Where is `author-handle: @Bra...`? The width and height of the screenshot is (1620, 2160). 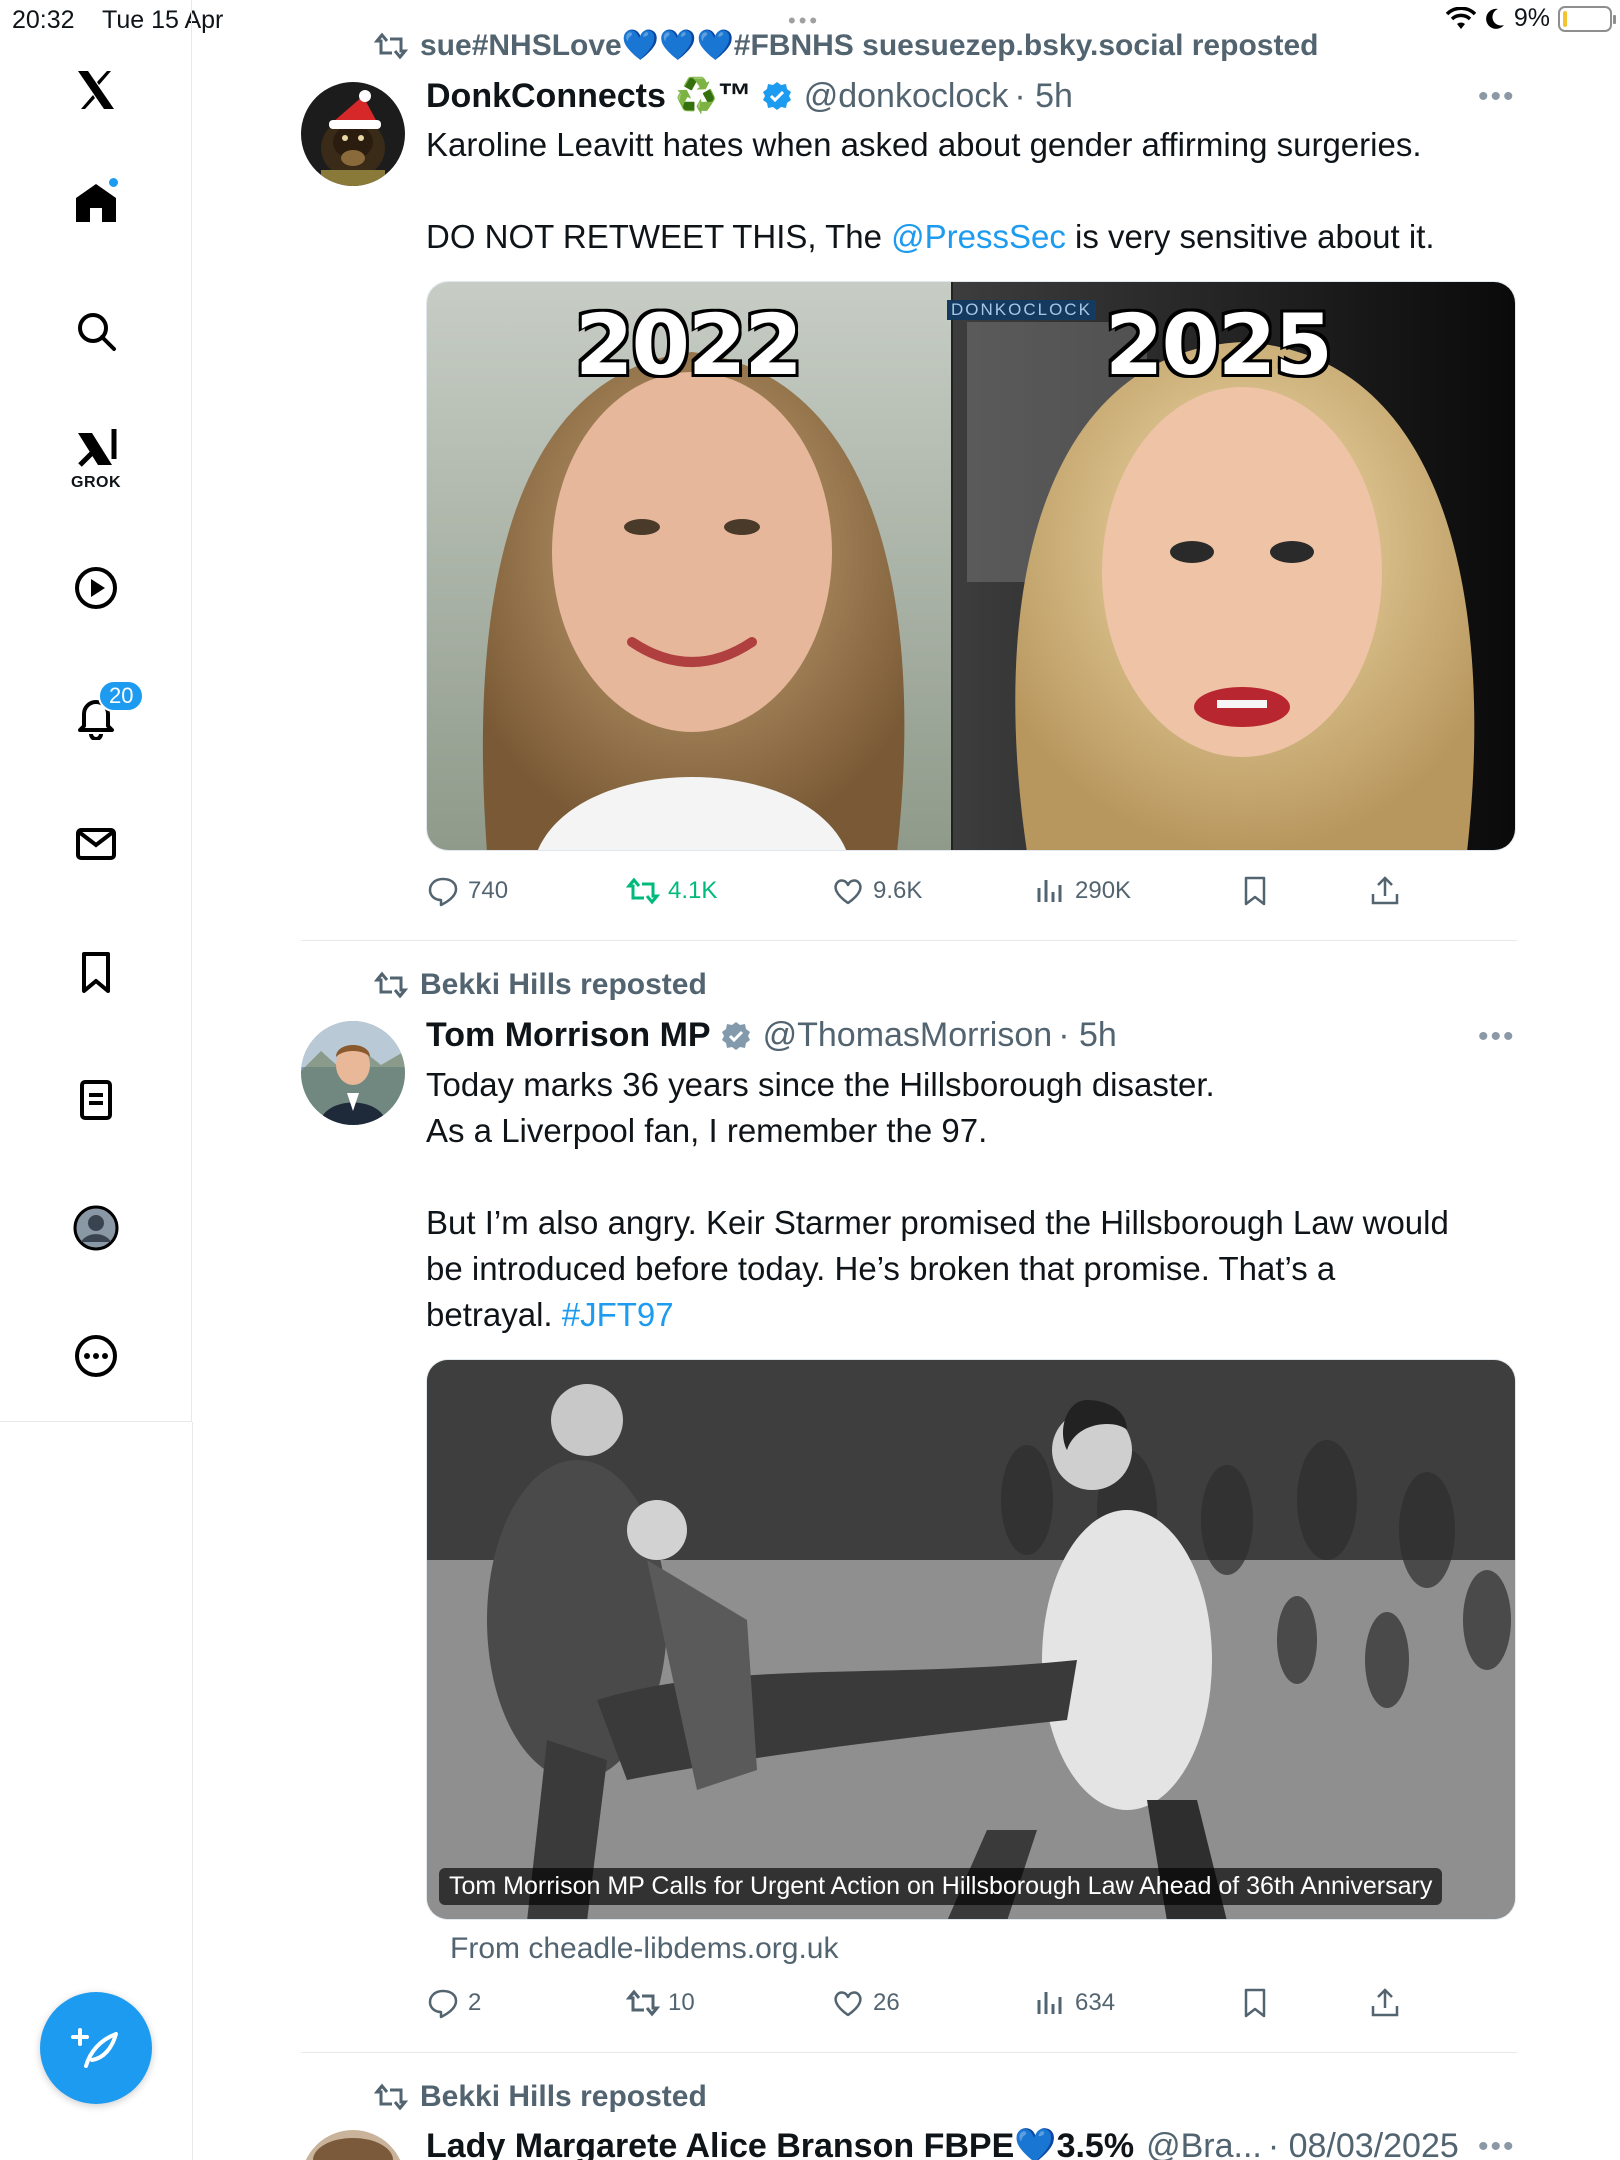 author-handle: @Bra... is located at coordinates (1204, 2143).